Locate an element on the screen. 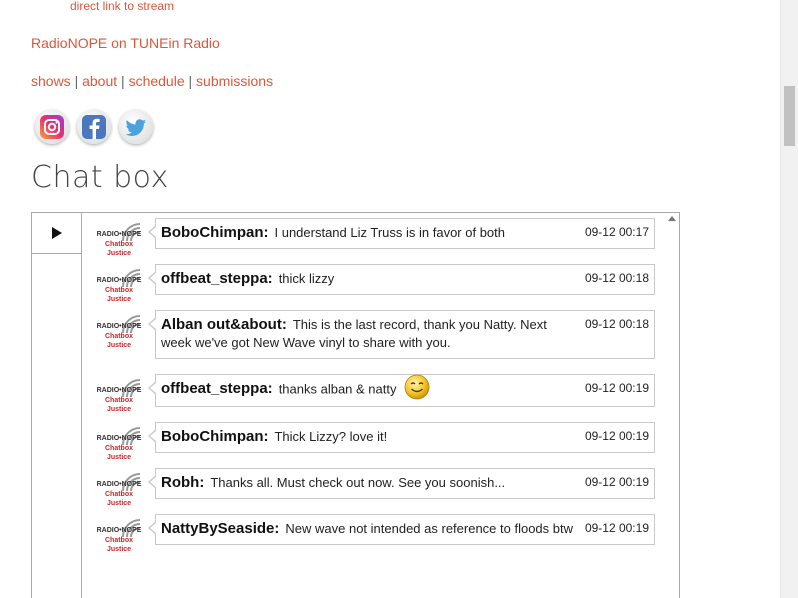 This screenshot has height=598, width=798. smiley-icon is located at coordinates (417, 387).